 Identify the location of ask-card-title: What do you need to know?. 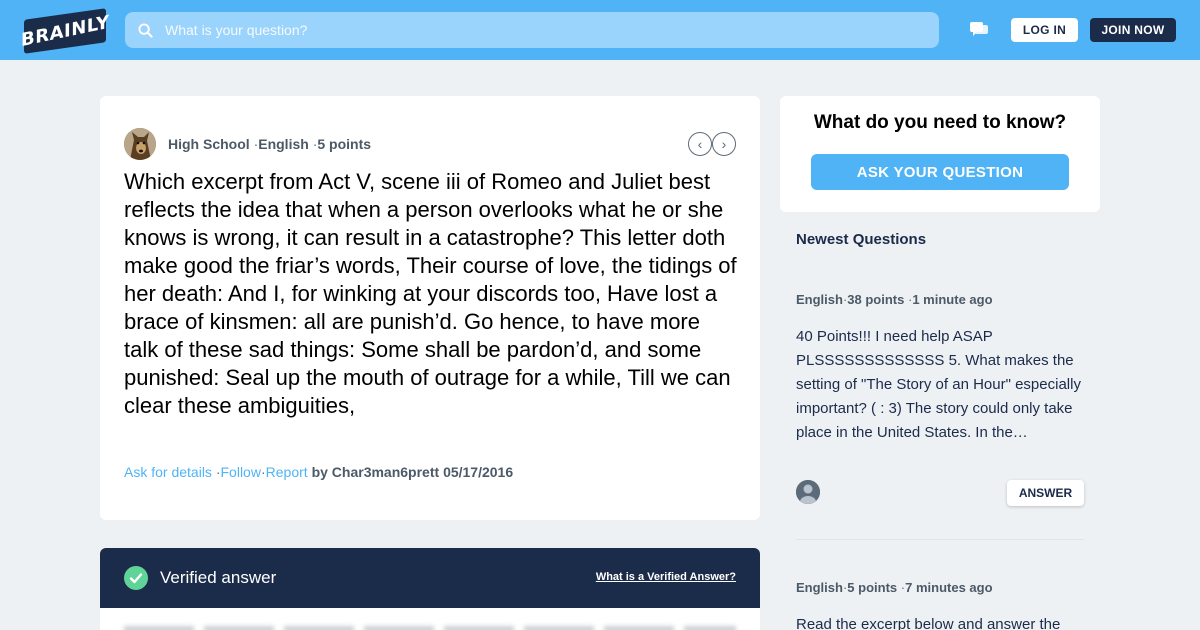
(940, 122).